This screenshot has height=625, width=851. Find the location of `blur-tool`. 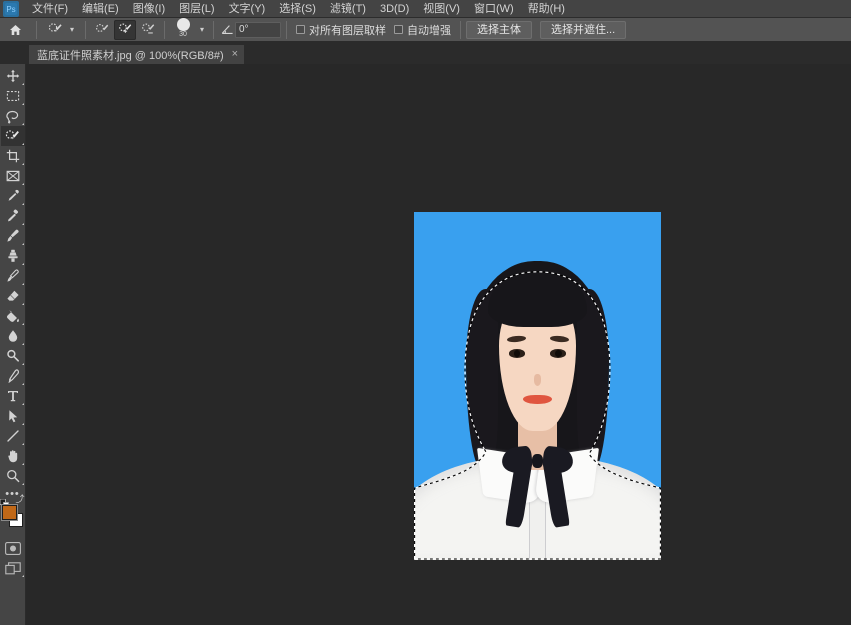

blur-tool is located at coordinates (13, 336).